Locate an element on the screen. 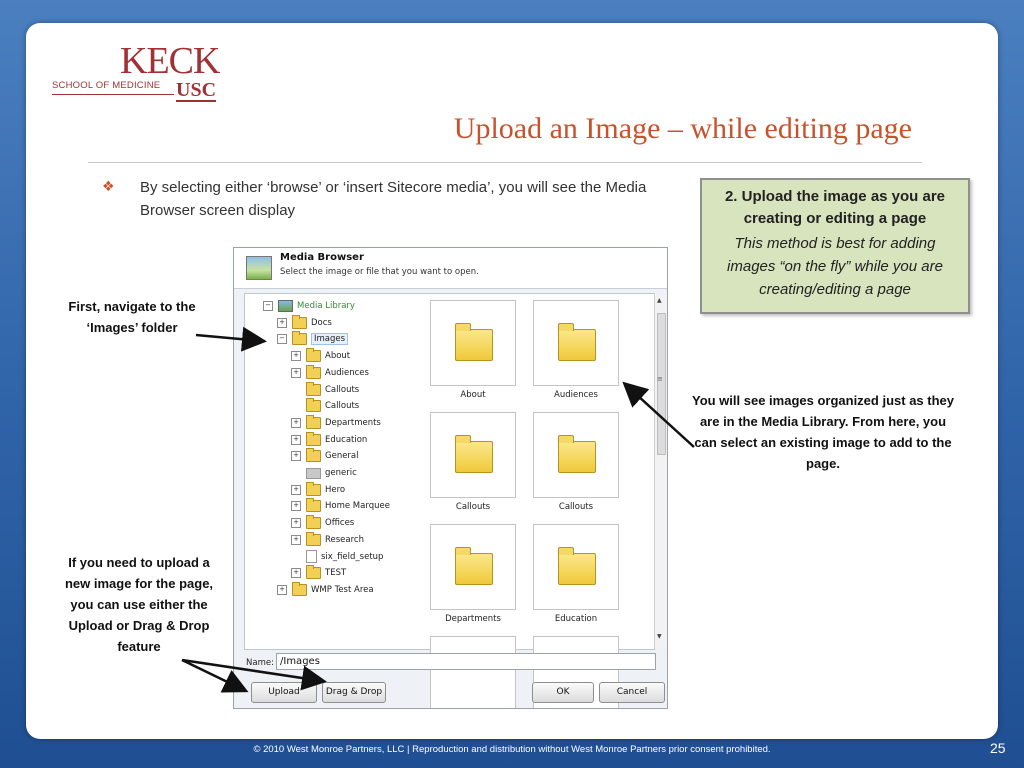  media-tile: Audiences is located at coordinates (576, 356).